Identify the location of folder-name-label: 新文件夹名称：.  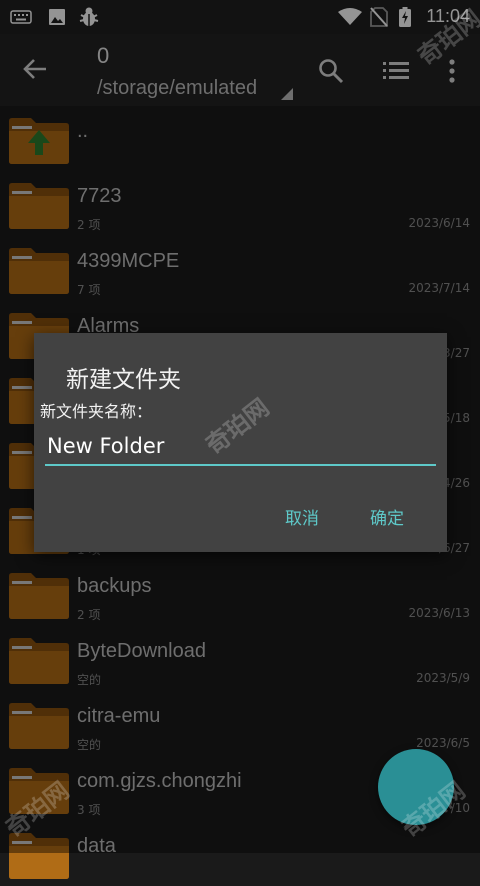
(96, 411).